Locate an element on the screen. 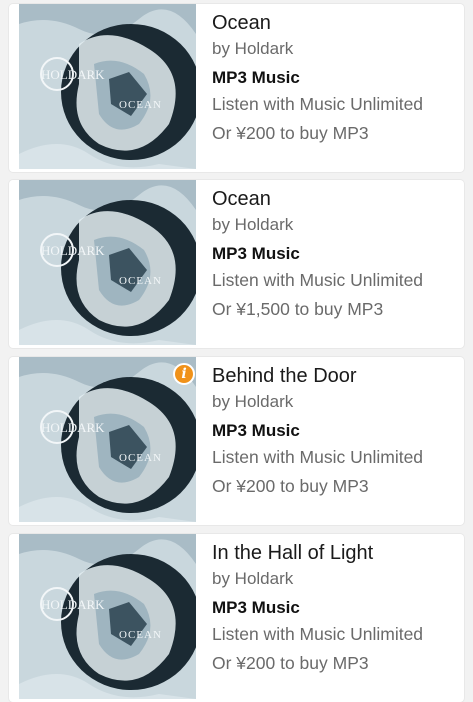 This screenshot has width=473, height=702. item-price: Or ¥1,500 to buy MP3 is located at coordinates (337, 309).